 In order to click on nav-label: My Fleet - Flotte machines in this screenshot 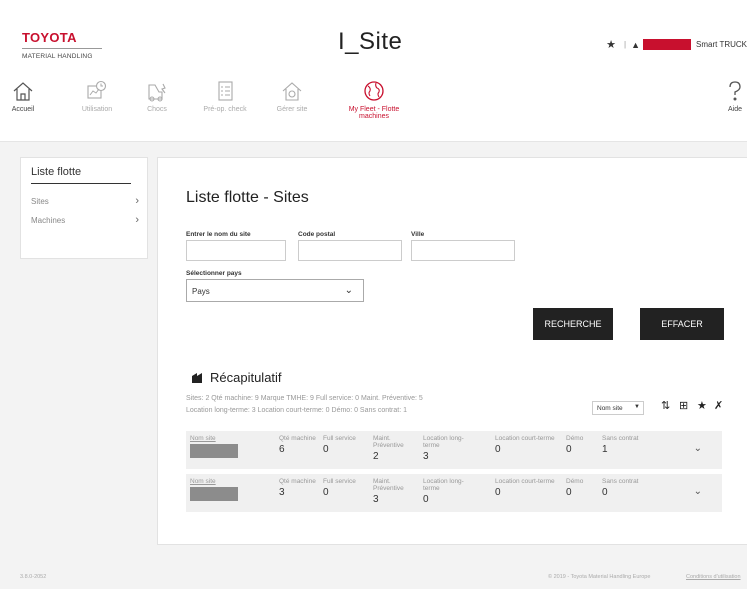, I will do `click(374, 113)`.